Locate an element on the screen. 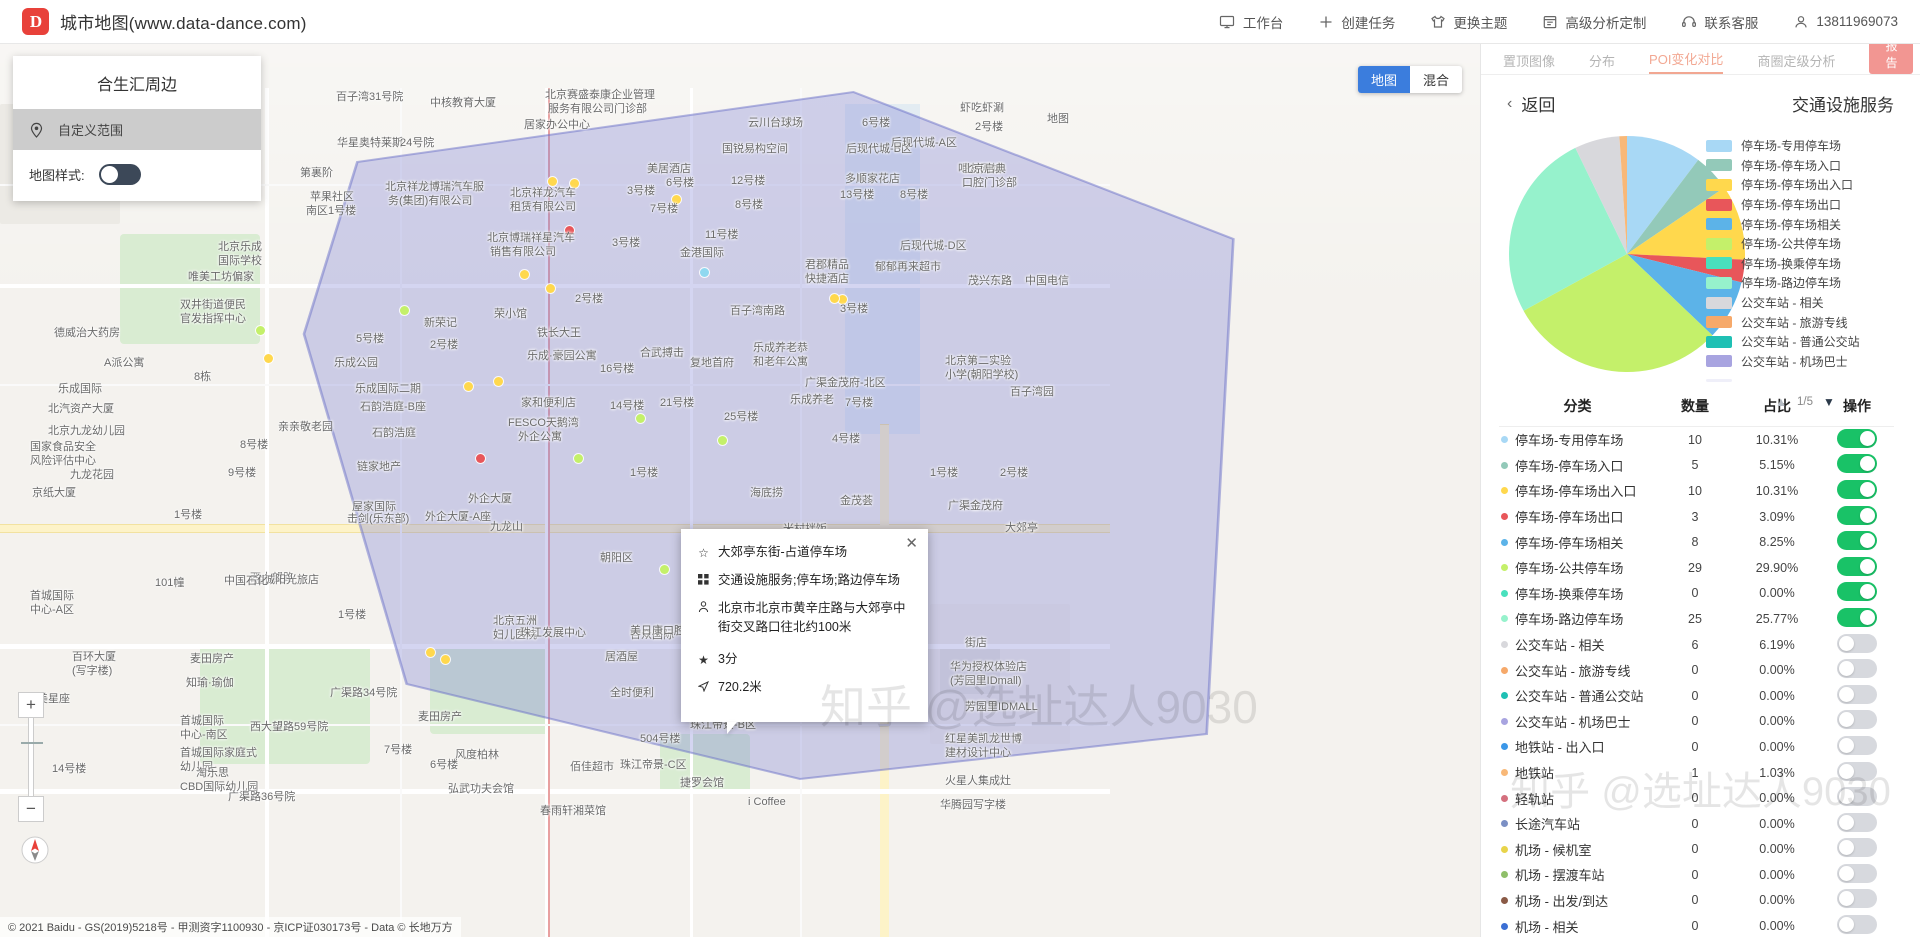 Image resolution: width=1920 pixels, height=937 pixels. table-row: 停车场-专用停车场 10 10.31% is located at coordinates (1696, 440).